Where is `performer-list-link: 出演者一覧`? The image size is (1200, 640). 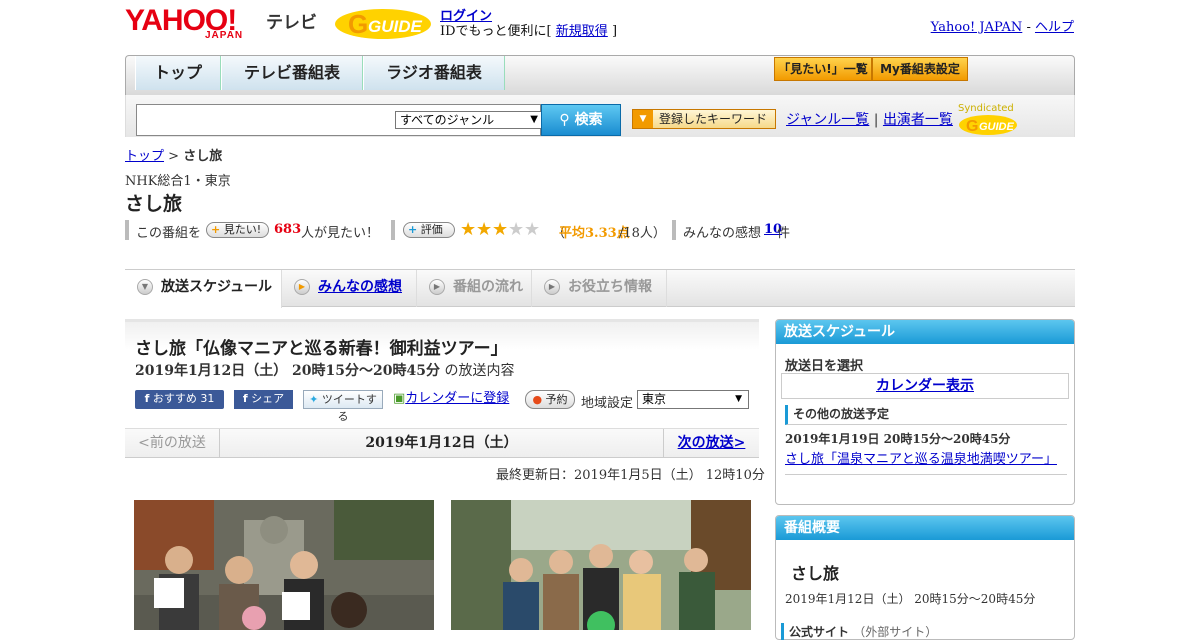 performer-list-link: 出演者一覧 is located at coordinates (918, 120).